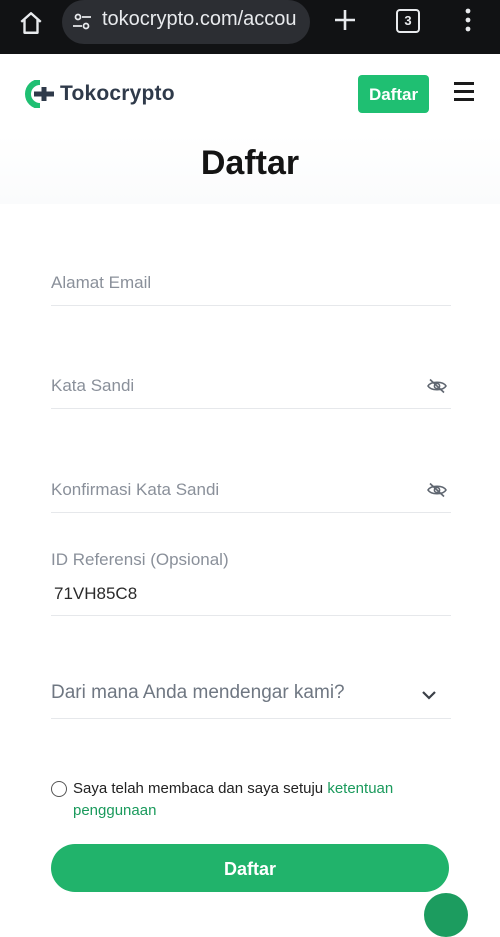 Image resolution: width=500 pixels, height=937 pixels. I want to click on confirm-password-placeholder: Konfirmasi Kata Sandi, so click(135, 489).